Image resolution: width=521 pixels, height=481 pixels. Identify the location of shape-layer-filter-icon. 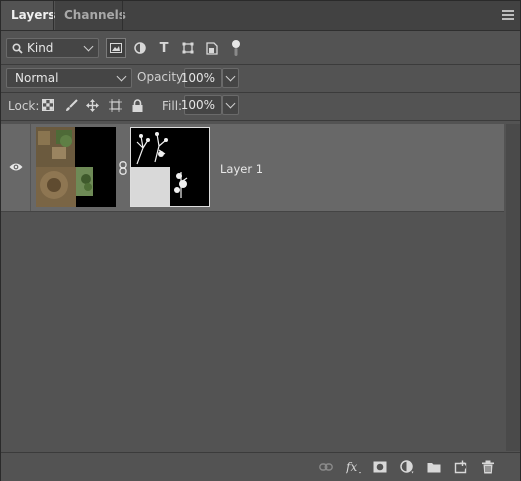
(188, 48).